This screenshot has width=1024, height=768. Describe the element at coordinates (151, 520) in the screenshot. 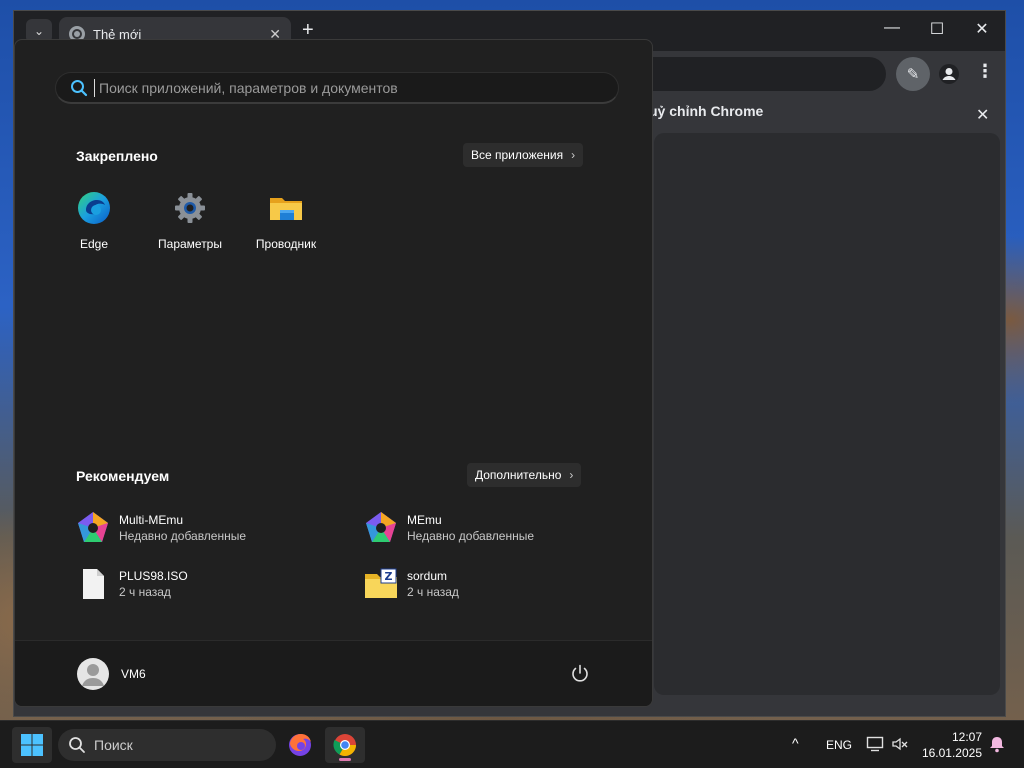

I see `recommended-item-name: Multi-MEmu` at that location.